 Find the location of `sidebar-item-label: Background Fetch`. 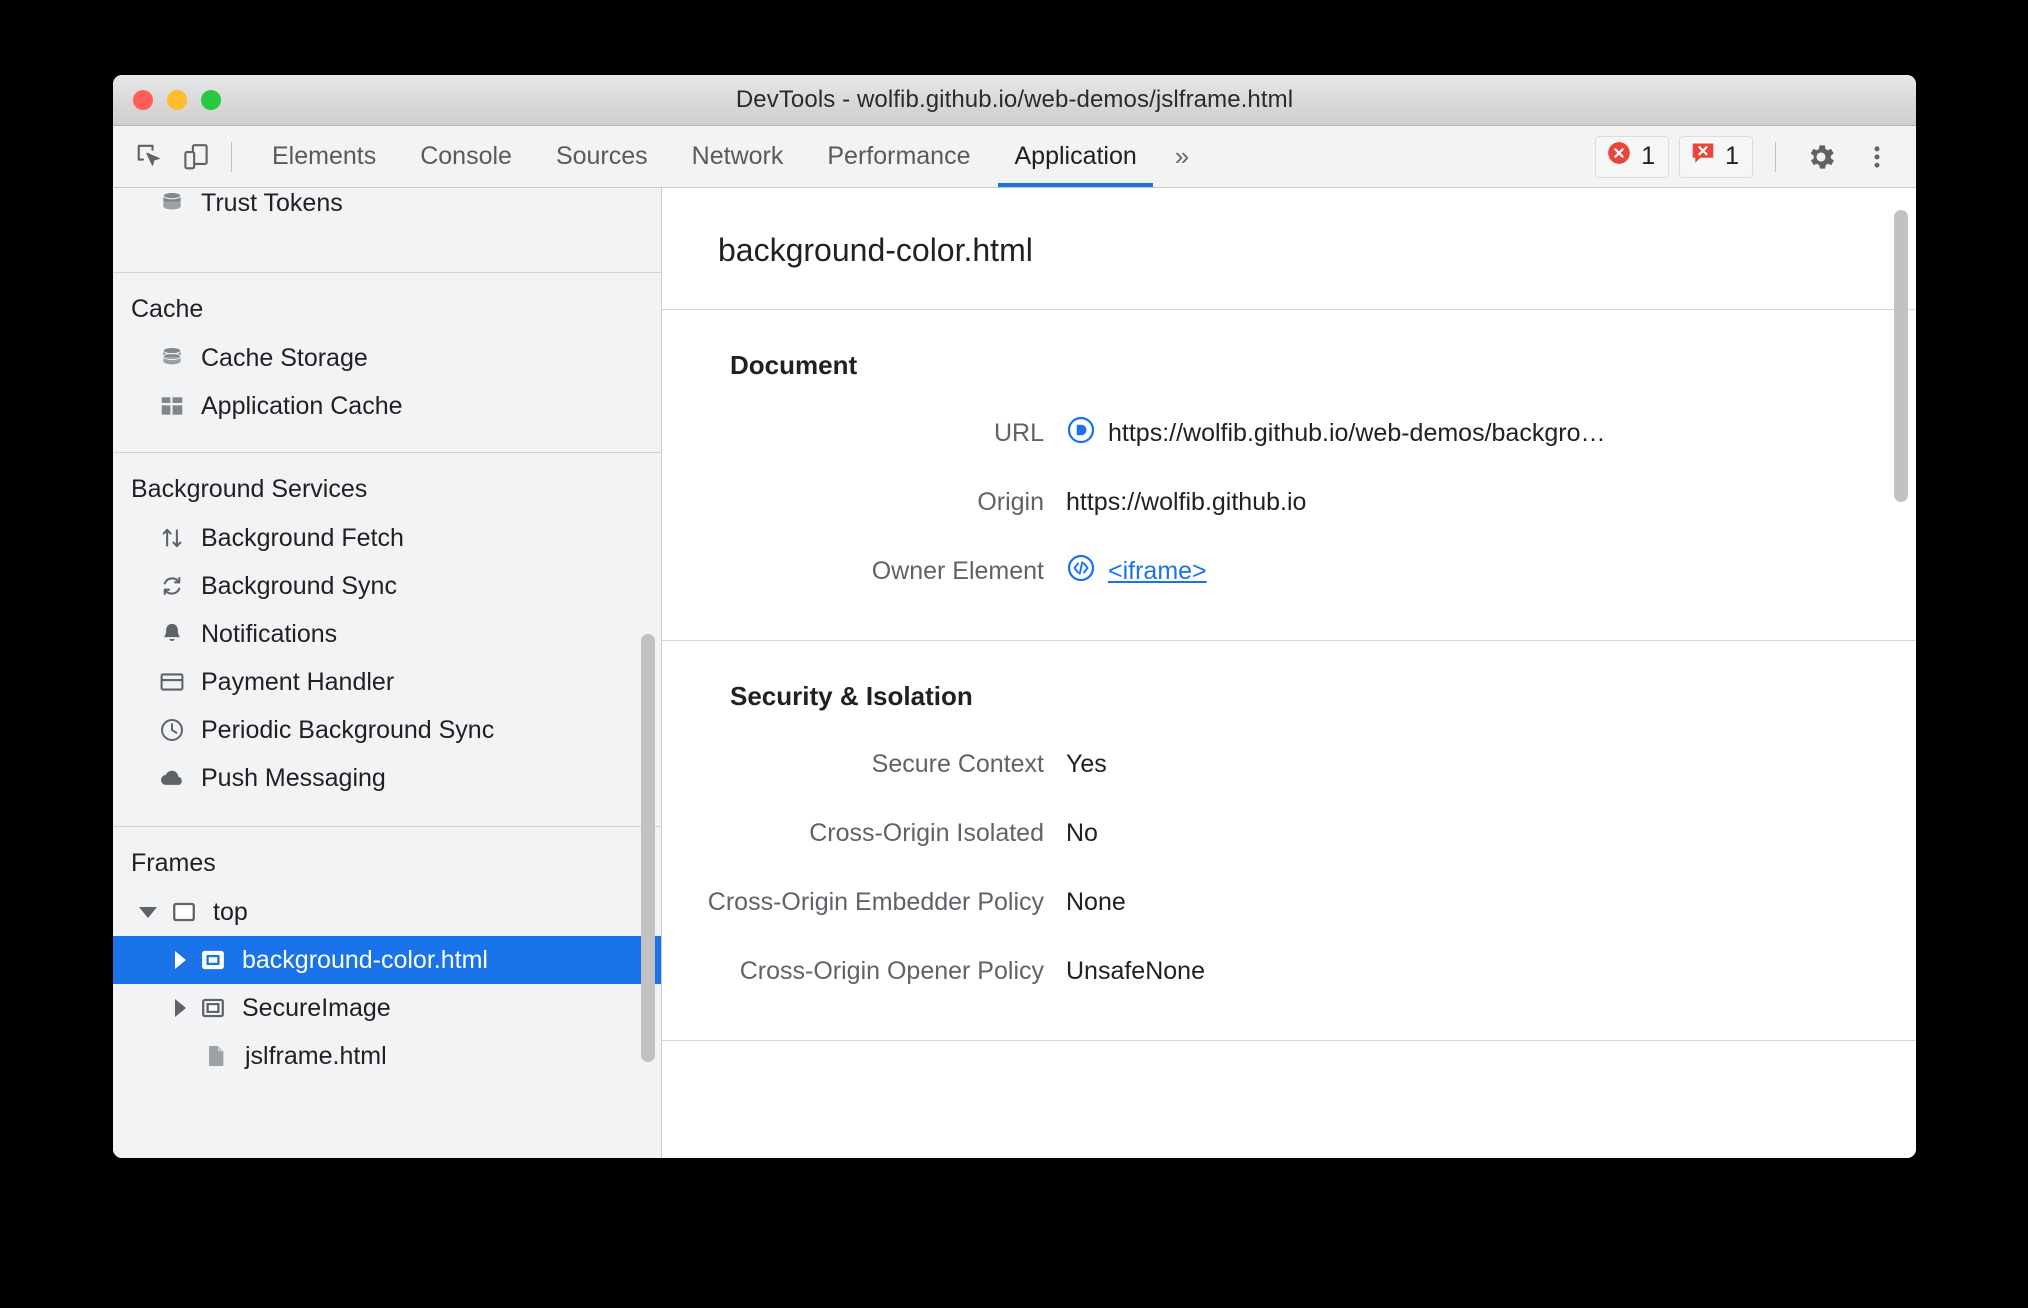

sidebar-item-label: Background Fetch is located at coordinates (302, 537).